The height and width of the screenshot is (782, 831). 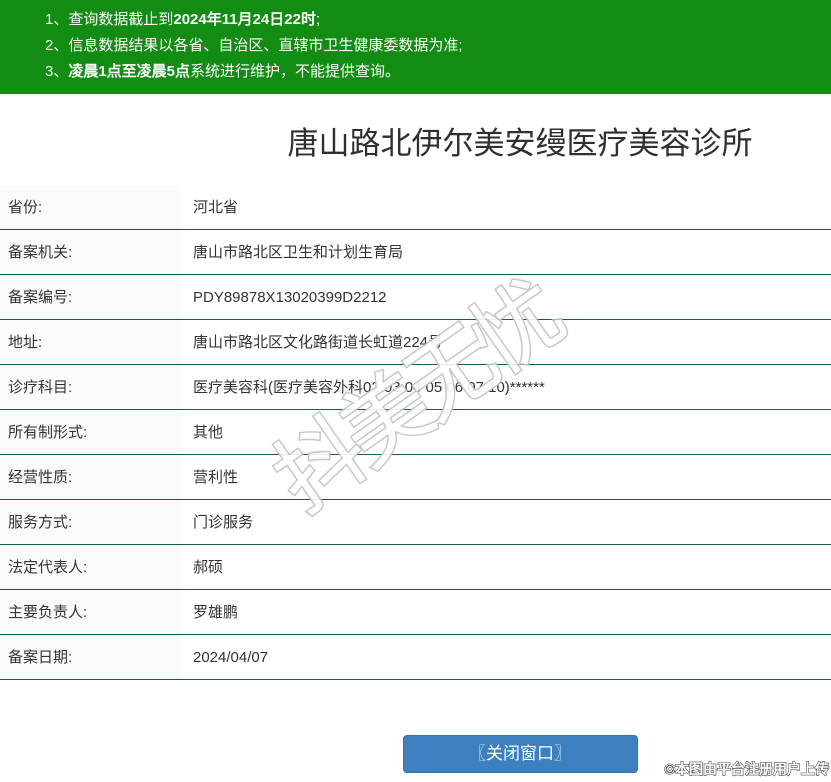 I want to click on notice-text-bold: 2024年11月24日22时, so click(x=244, y=19).